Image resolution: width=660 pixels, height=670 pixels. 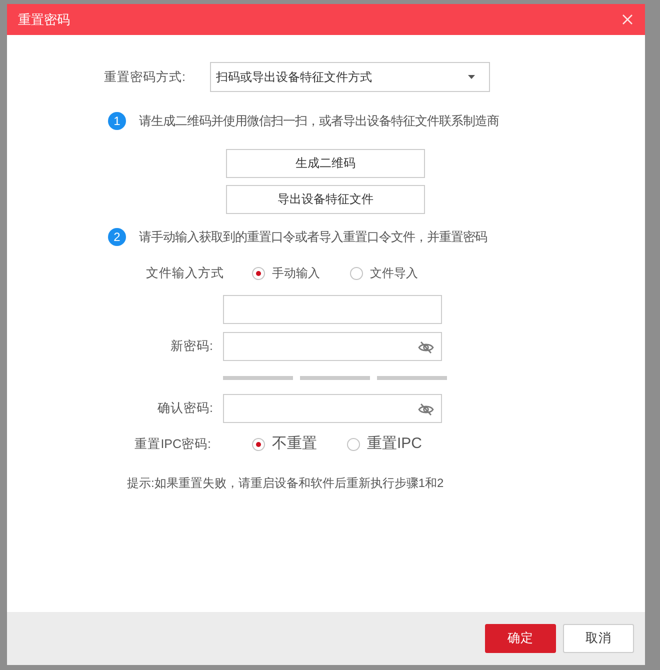 I want to click on hint-text: 提示:如果重置失败，请重启设备和软件后重新执行步骤1和2, so click(x=285, y=483).